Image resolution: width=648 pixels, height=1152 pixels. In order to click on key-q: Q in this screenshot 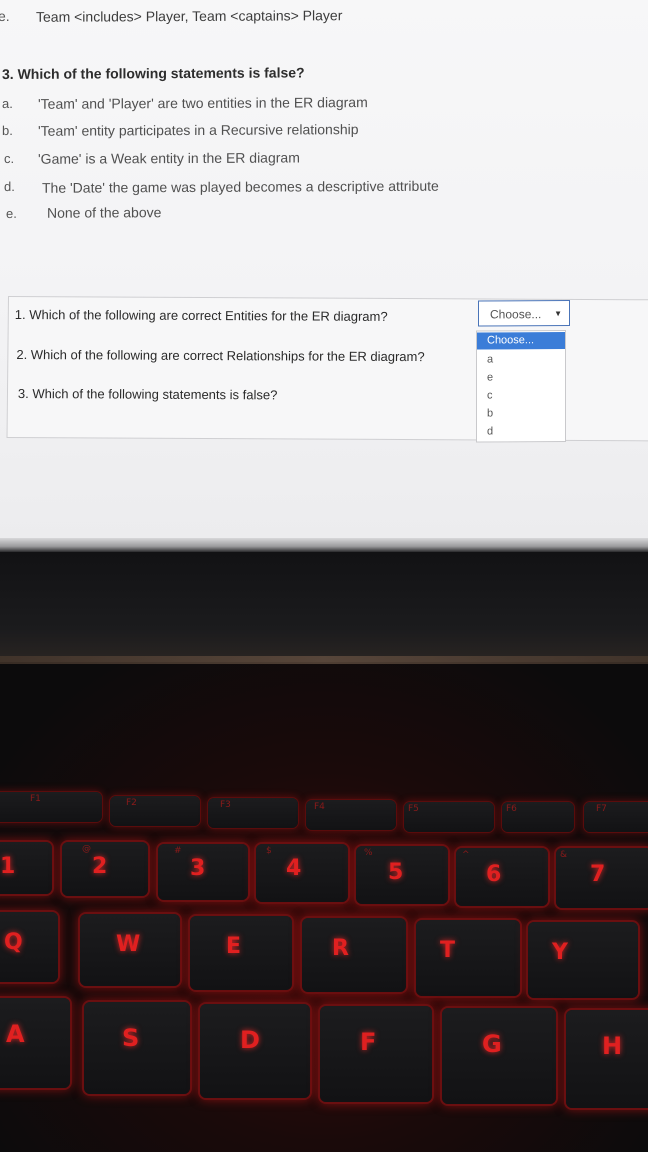, I will do `click(29, 947)`.